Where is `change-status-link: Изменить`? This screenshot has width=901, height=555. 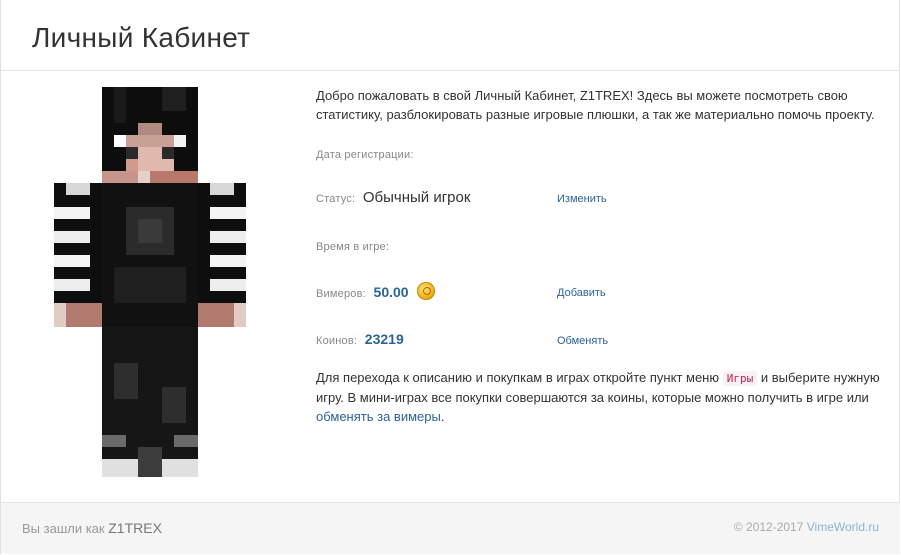
change-status-link: Изменить is located at coordinates (582, 199).